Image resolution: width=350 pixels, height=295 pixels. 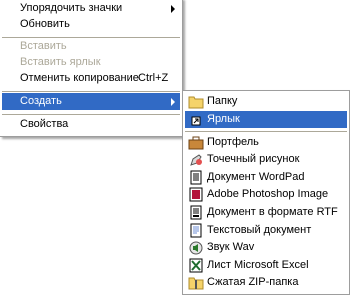 I want to click on submenu-item-zip-folder: Сжатая ZIP-папка, so click(x=266, y=282).